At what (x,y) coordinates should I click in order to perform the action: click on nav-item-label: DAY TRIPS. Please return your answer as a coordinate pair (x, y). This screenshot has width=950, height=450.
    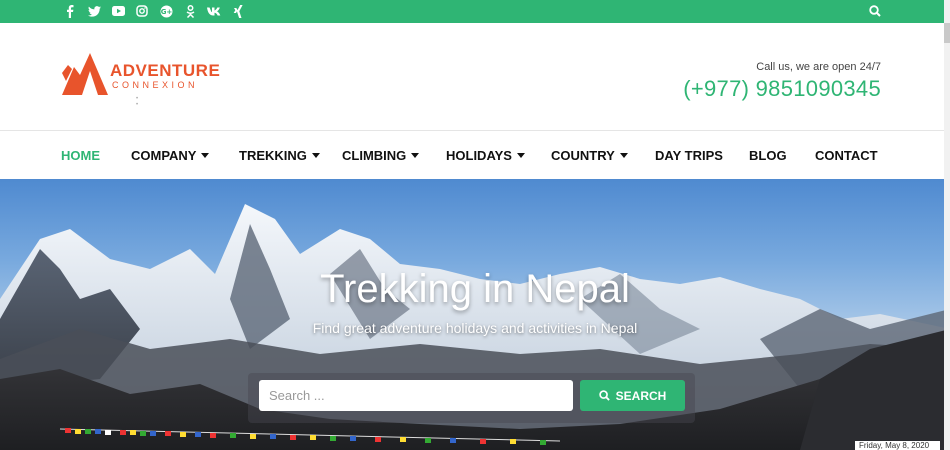
    Looking at the image, I should click on (689, 155).